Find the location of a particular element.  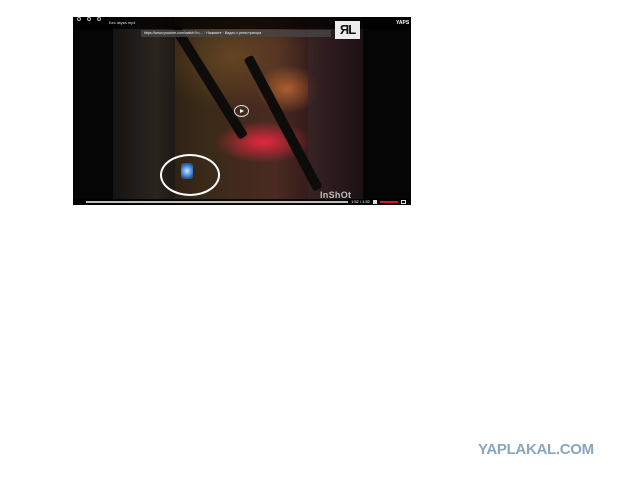

volume-icon is located at coordinates (375, 201).